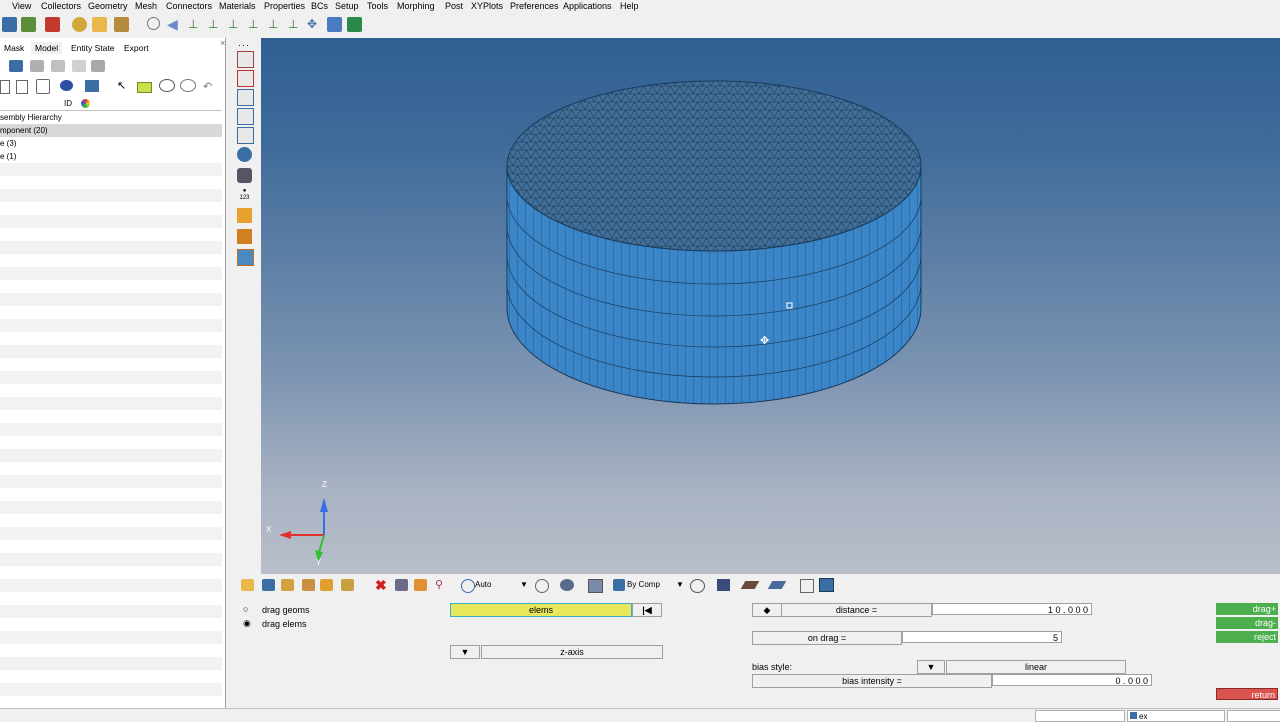 The image size is (1280, 722). What do you see at coordinates (468, 586) in the screenshot?
I see `auto-mode-icon` at bounding box center [468, 586].